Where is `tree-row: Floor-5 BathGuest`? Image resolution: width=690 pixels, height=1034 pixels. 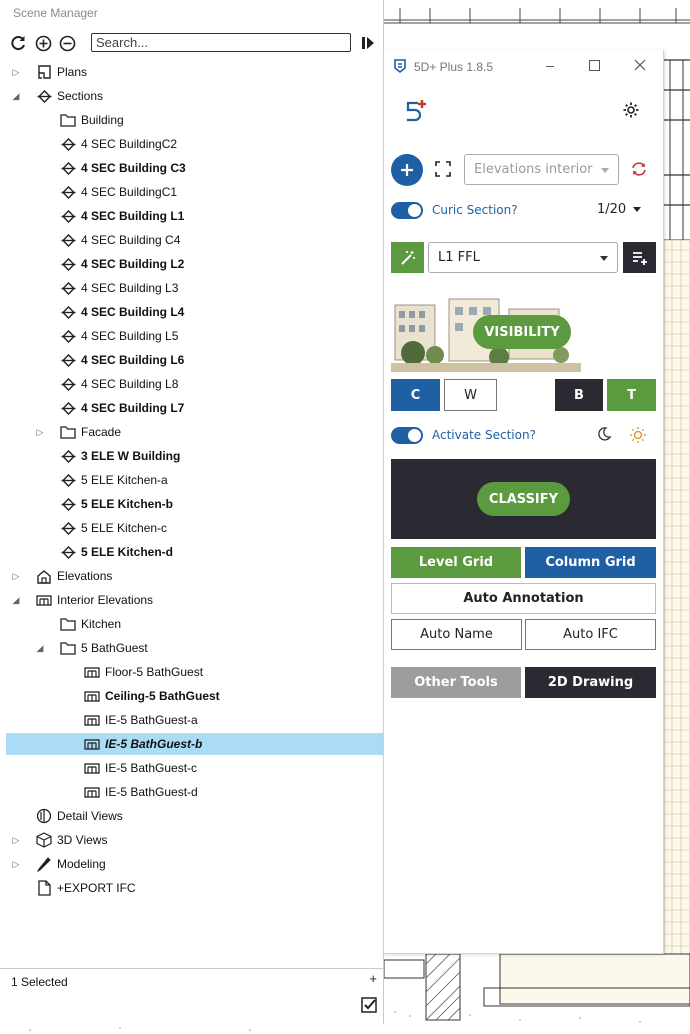
tree-row: Floor-5 BathGuest is located at coordinates (191, 672).